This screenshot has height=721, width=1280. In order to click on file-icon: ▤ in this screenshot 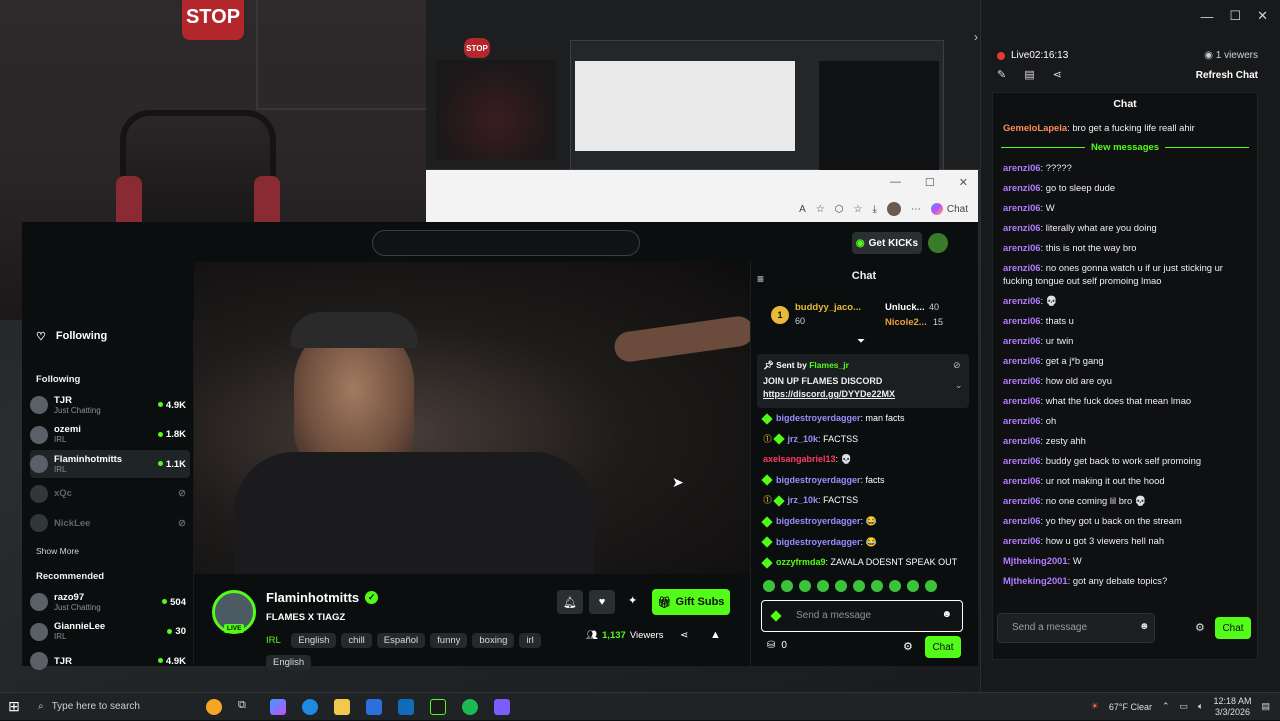, I will do `click(1029, 74)`.